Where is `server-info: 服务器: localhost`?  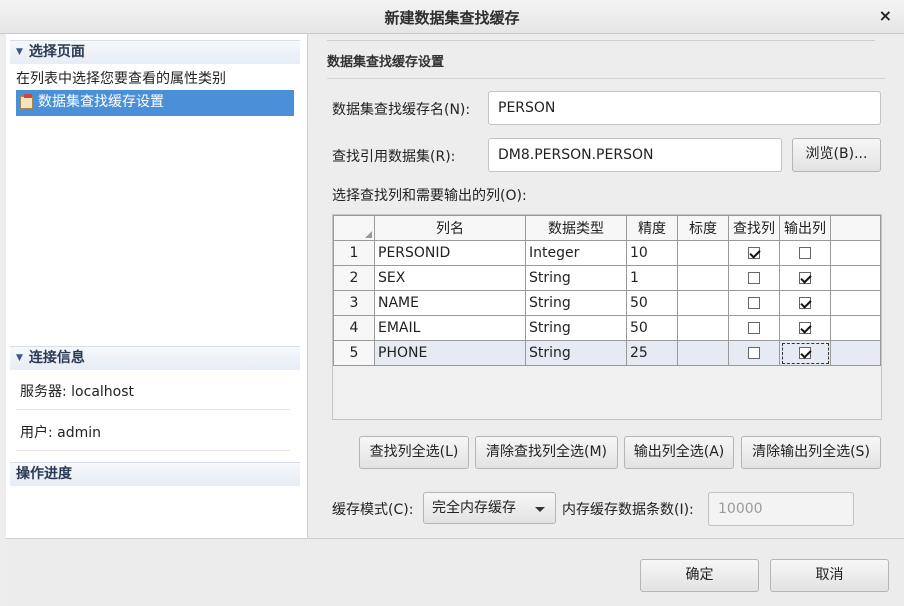
server-info: 服务器: localhost is located at coordinates (77, 392).